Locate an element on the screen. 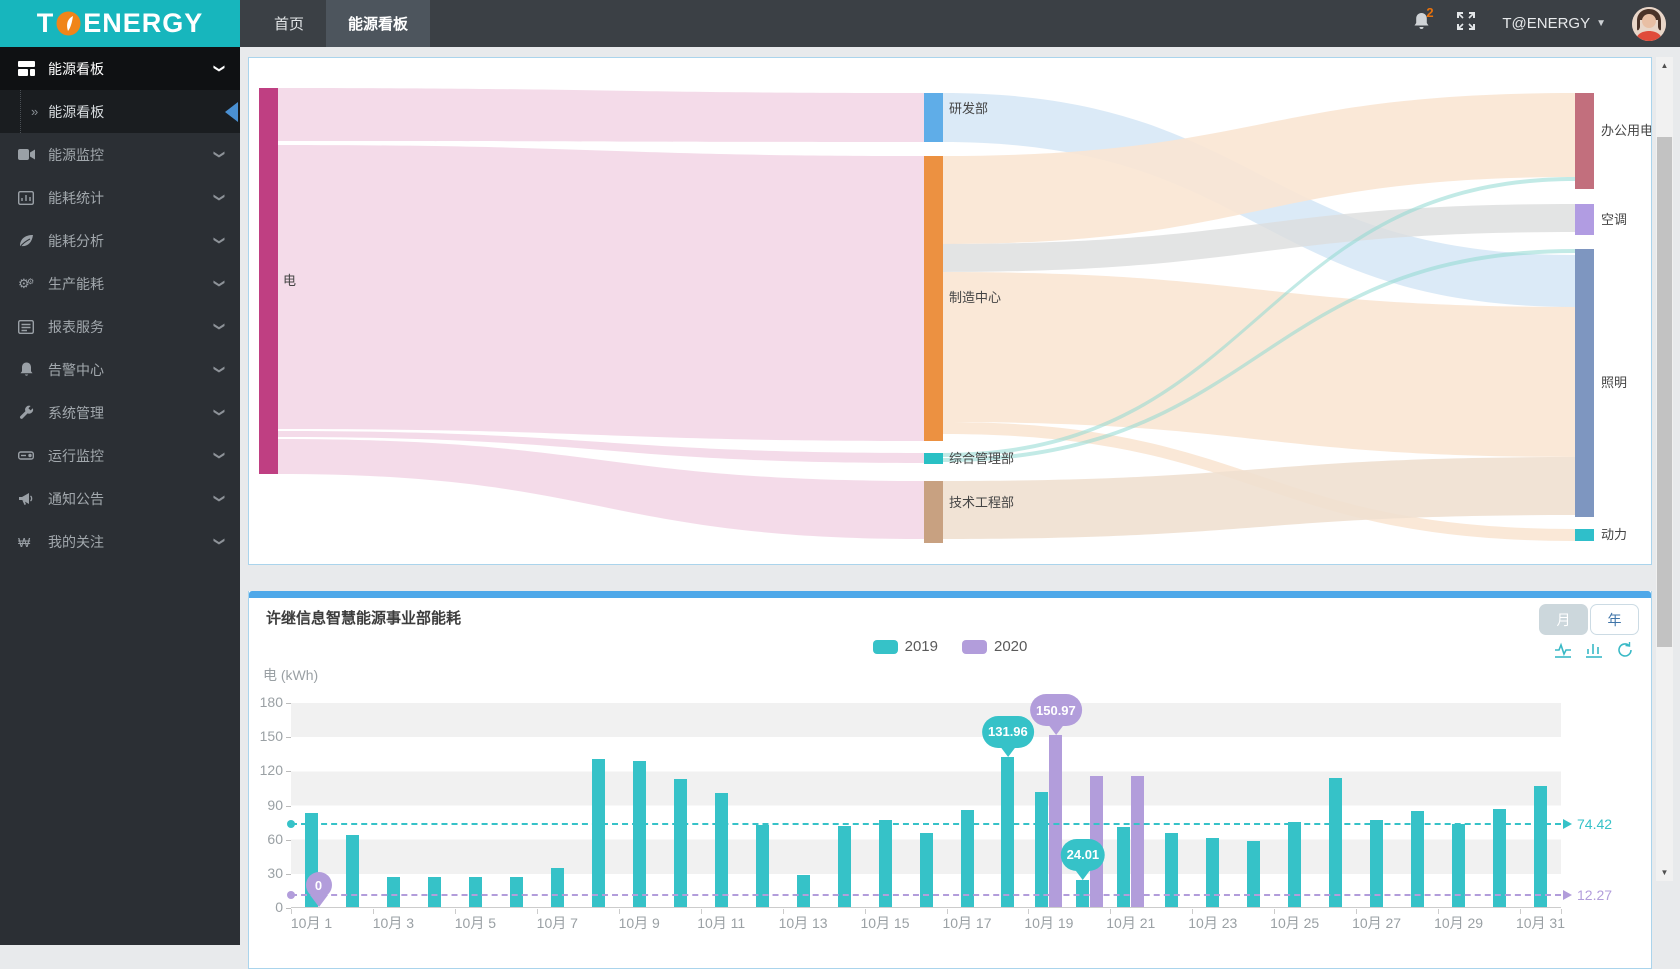  sidebar-item-report: 报表服务 ❯ is located at coordinates (120, 326).